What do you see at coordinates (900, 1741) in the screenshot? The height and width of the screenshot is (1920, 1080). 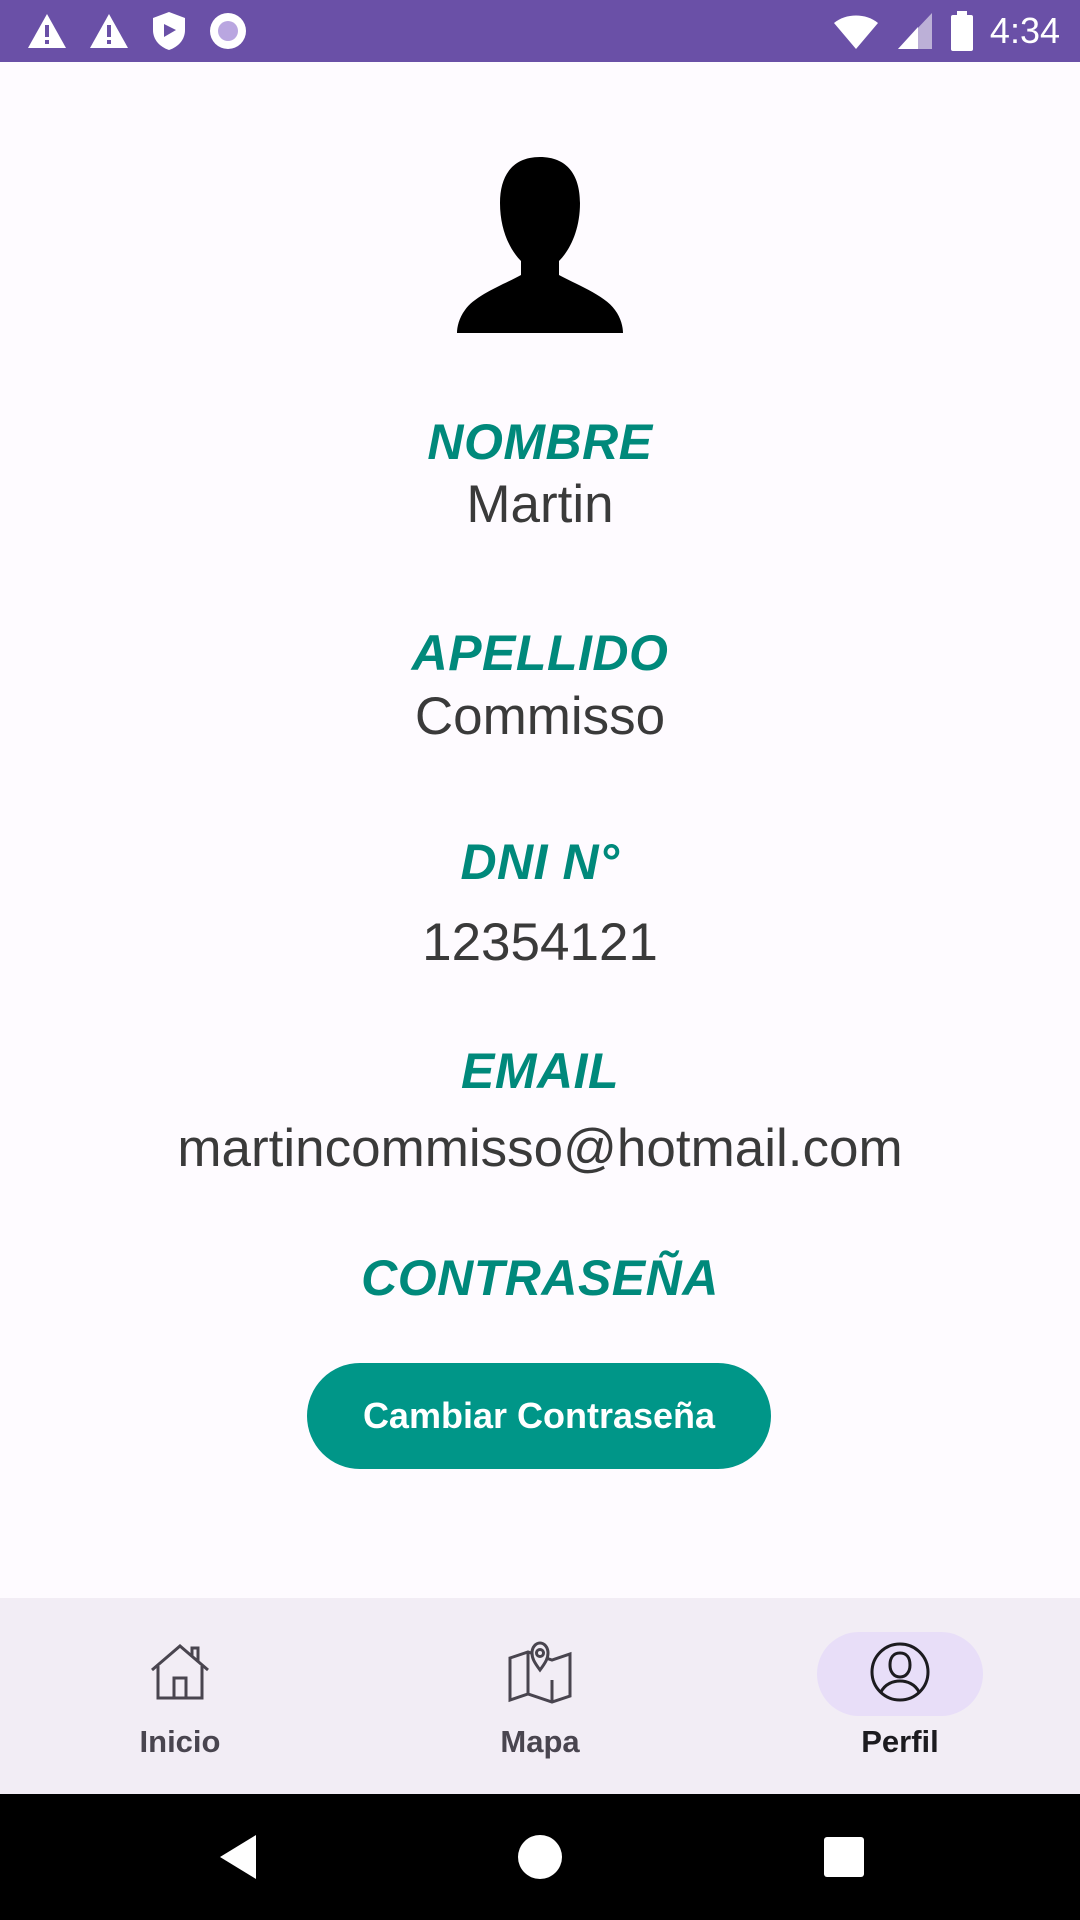 I see `nav-label-perfil: Perfil` at bounding box center [900, 1741].